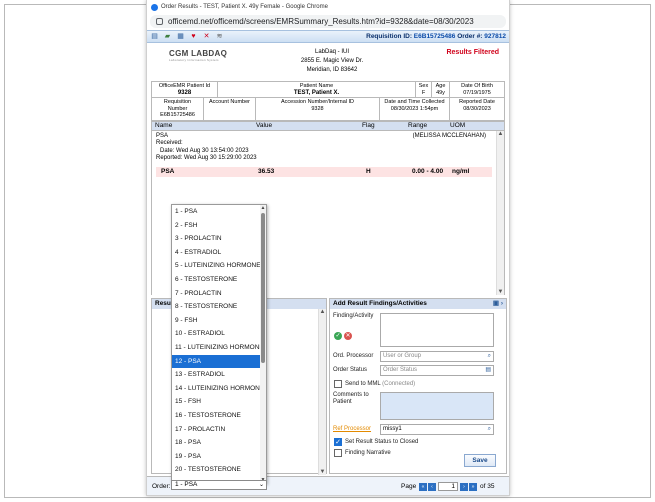 The width and height of the screenshot is (655, 502). Describe the element at coordinates (473, 486) in the screenshot. I see `last-page-icon: »` at that location.